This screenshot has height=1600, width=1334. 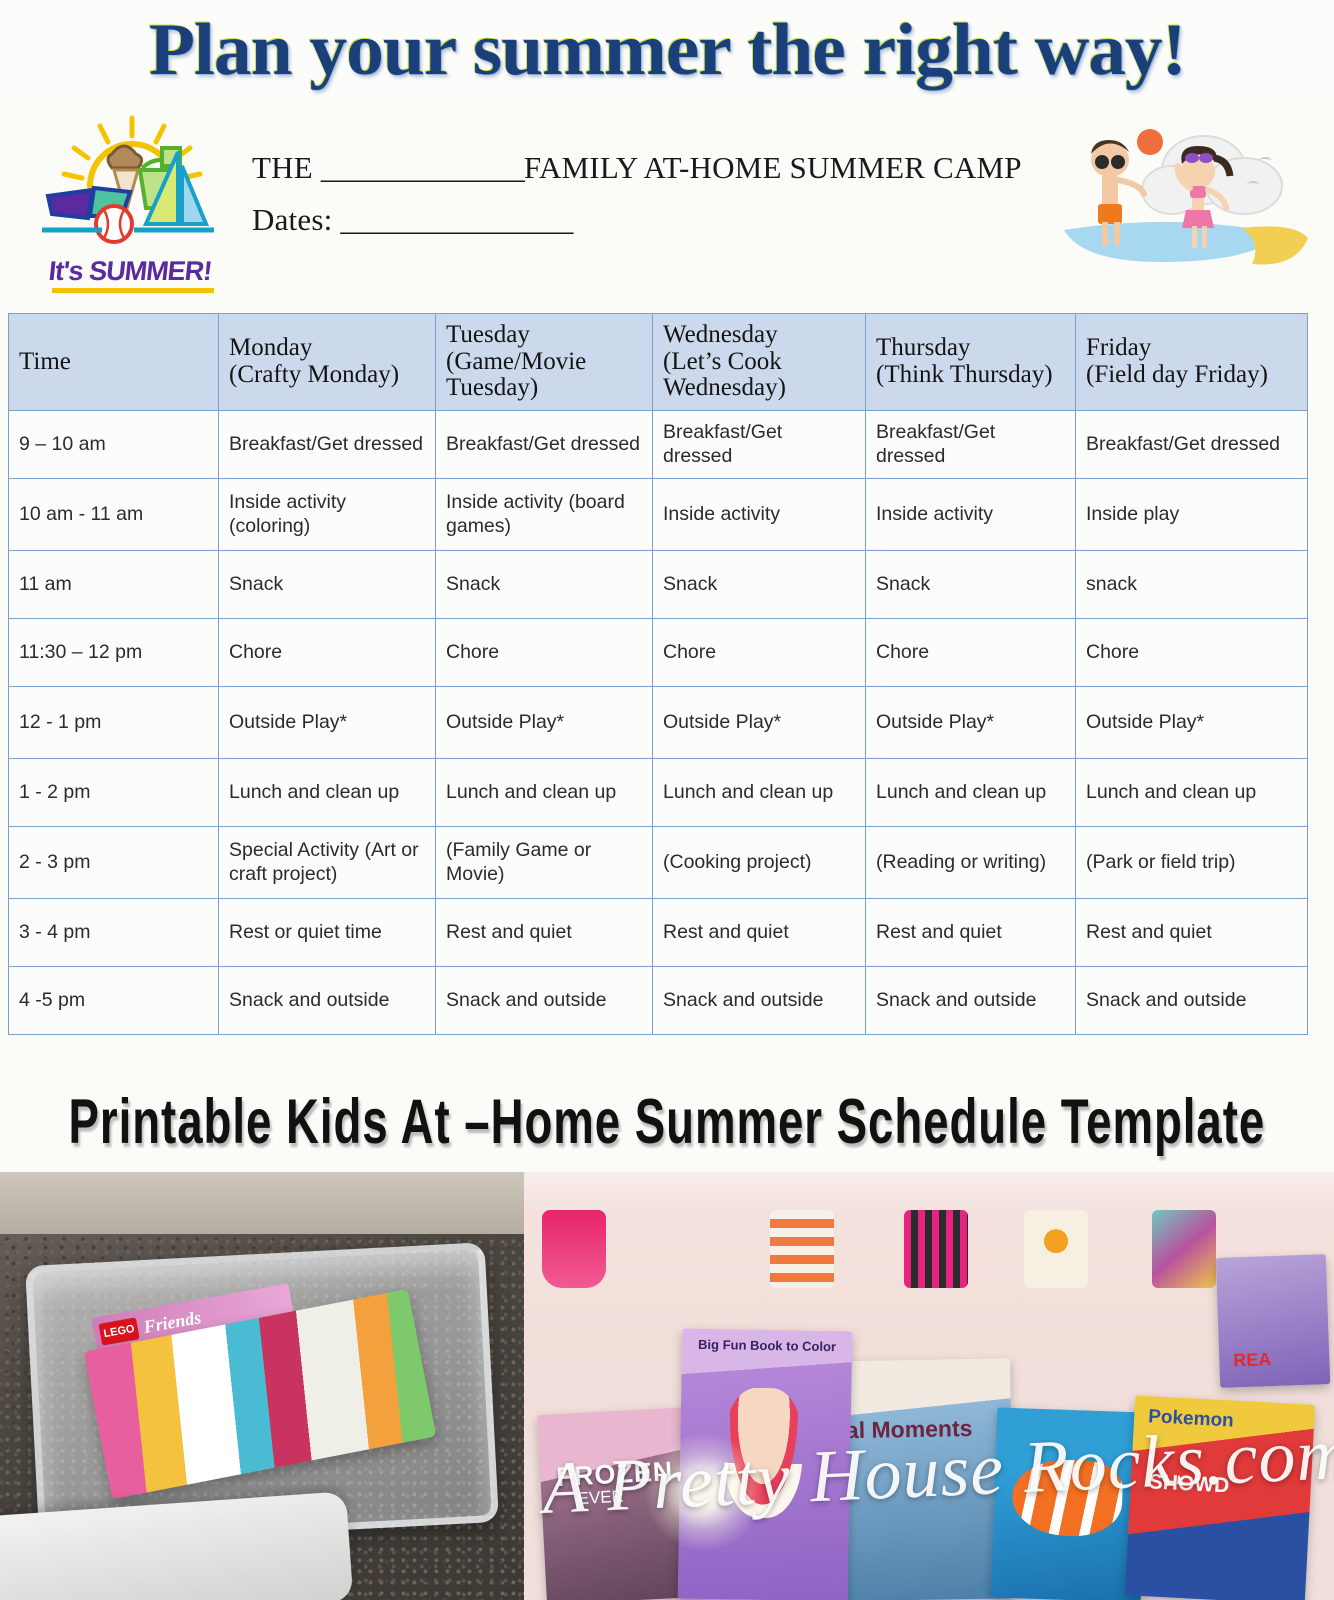 What do you see at coordinates (1191, 514) in the screenshot?
I see `cell-friday: Inside play` at bounding box center [1191, 514].